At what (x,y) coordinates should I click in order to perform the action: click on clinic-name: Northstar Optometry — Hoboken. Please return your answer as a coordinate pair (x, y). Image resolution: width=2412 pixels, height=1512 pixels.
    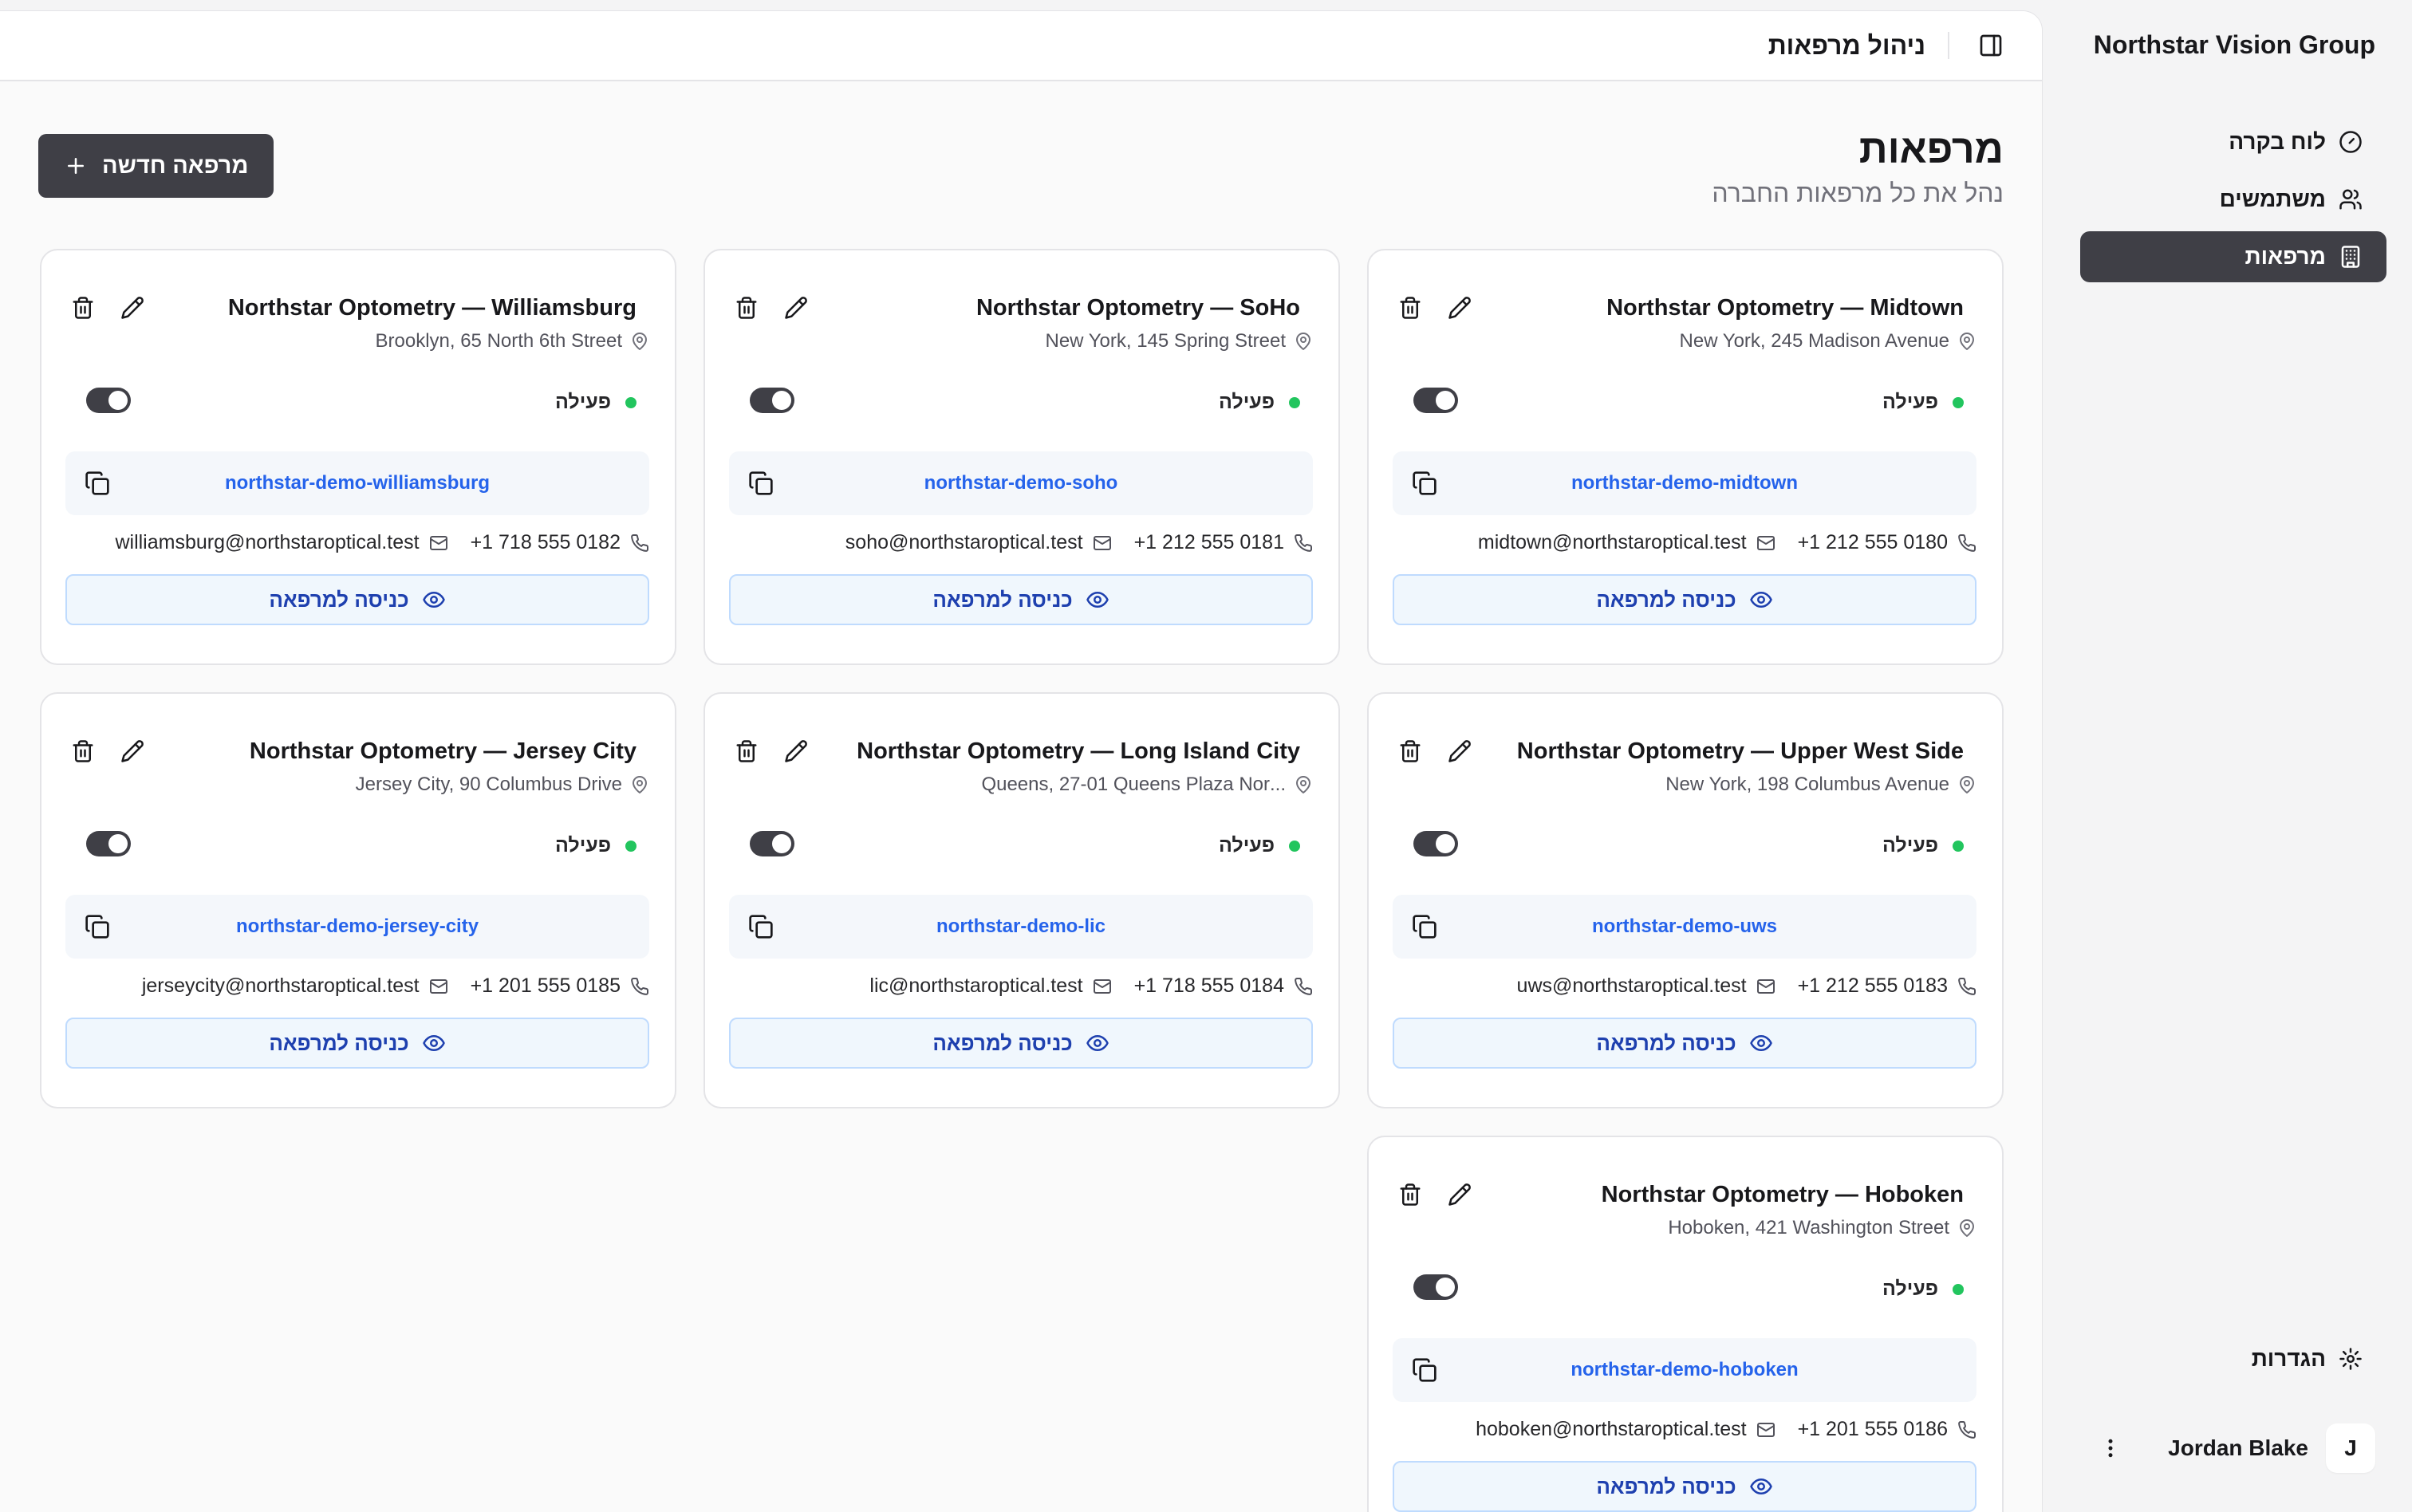
    Looking at the image, I should click on (1783, 1194).